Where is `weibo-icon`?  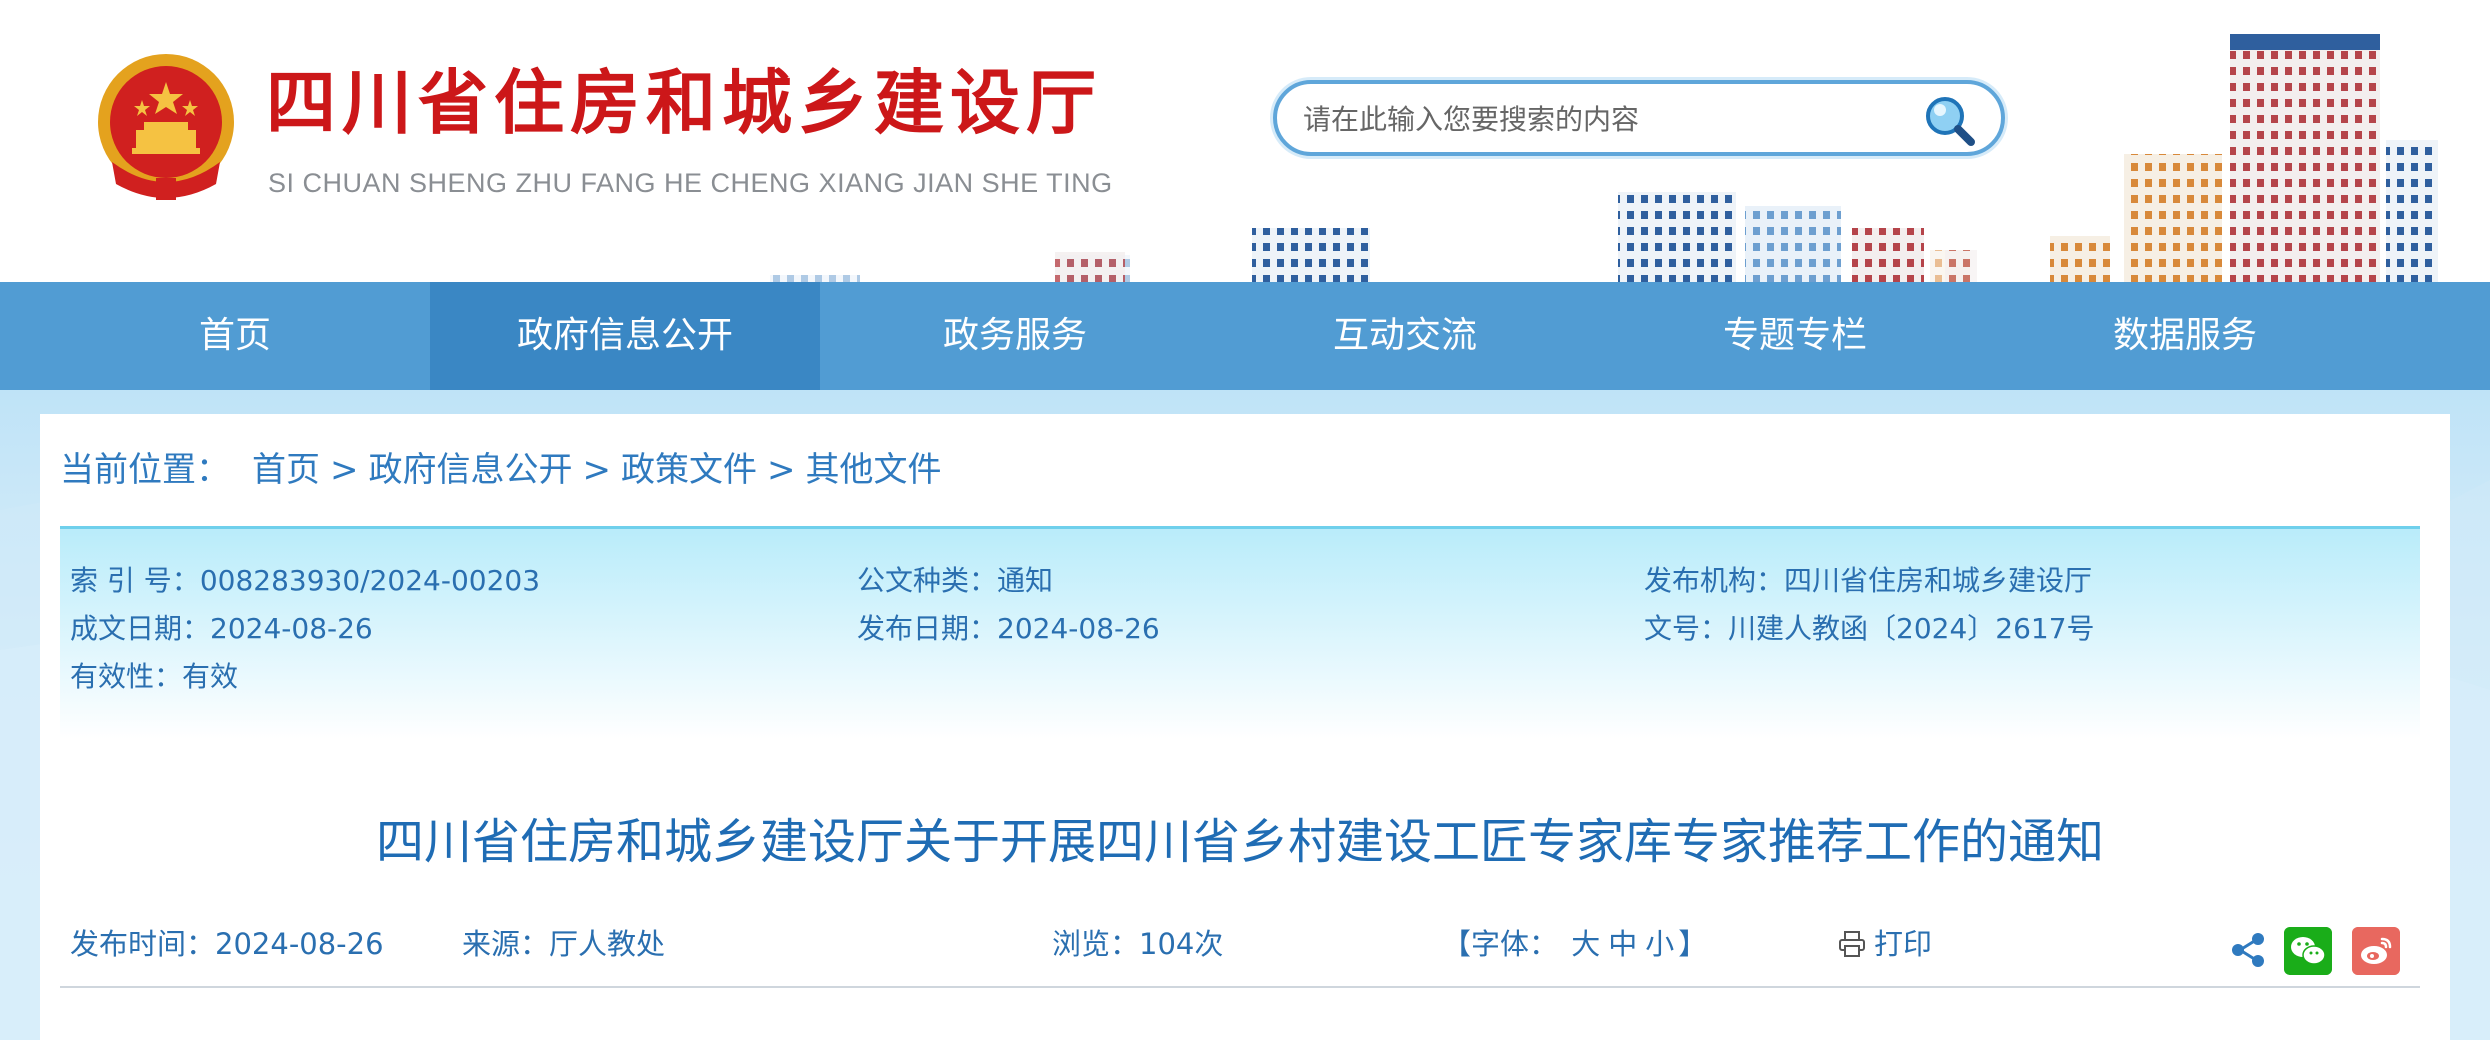 weibo-icon is located at coordinates (2376, 951).